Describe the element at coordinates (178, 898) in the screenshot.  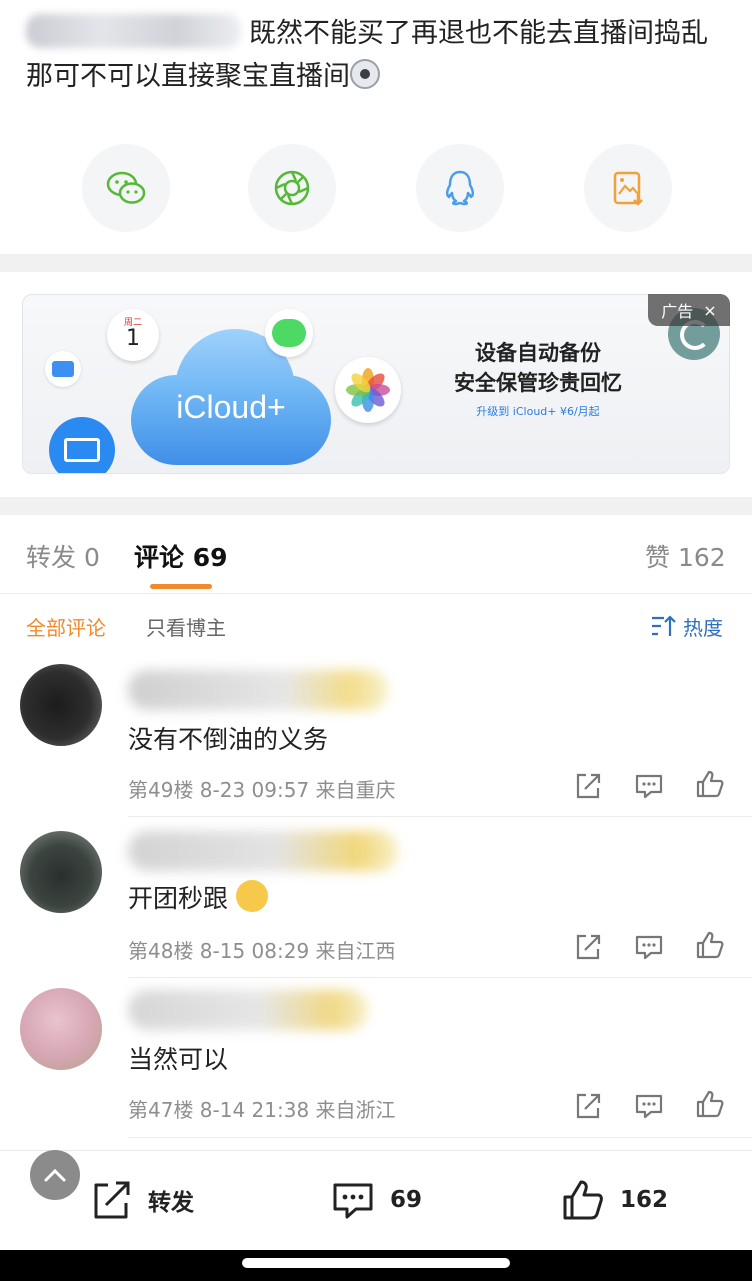
I see `comment-text-body: 开团秒跟` at that location.